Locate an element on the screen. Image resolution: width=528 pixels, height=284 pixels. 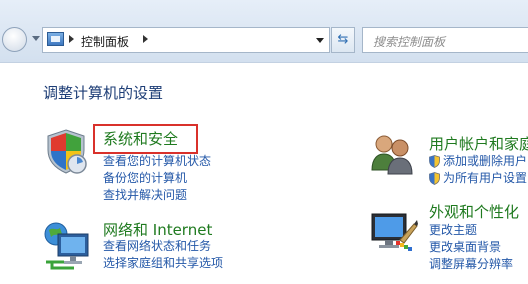
network-icon is located at coordinates (66, 246).